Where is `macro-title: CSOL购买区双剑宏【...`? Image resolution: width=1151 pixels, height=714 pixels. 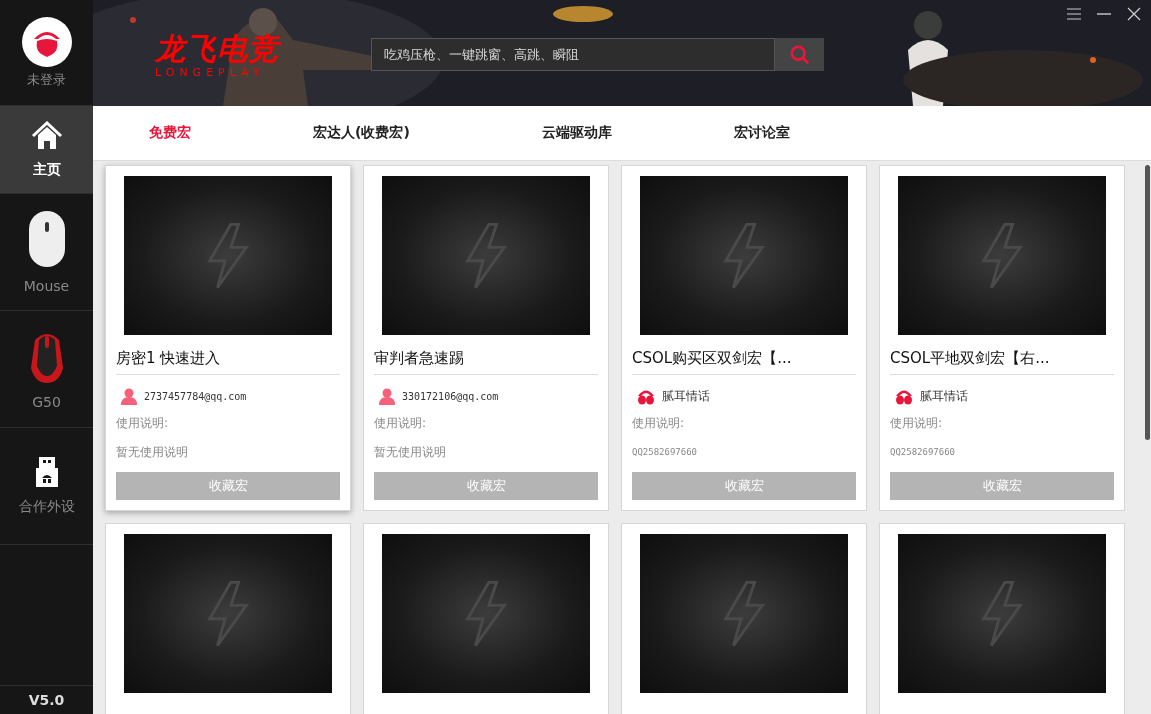
macro-title: CSOL购买区双剑宏【... is located at coordinates (744, 362).